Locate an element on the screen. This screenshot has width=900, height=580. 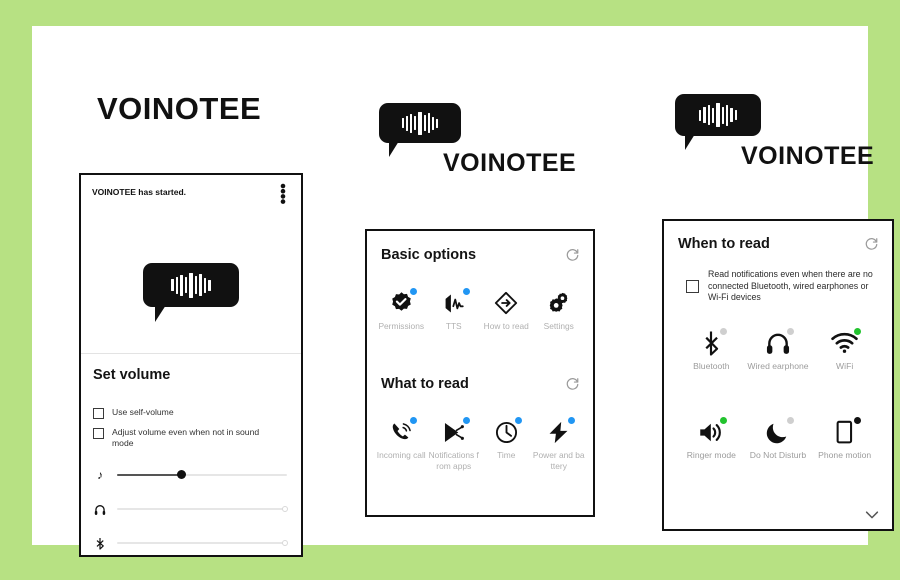
music-note-icon: ♪ is located at coordinates (100, 475).